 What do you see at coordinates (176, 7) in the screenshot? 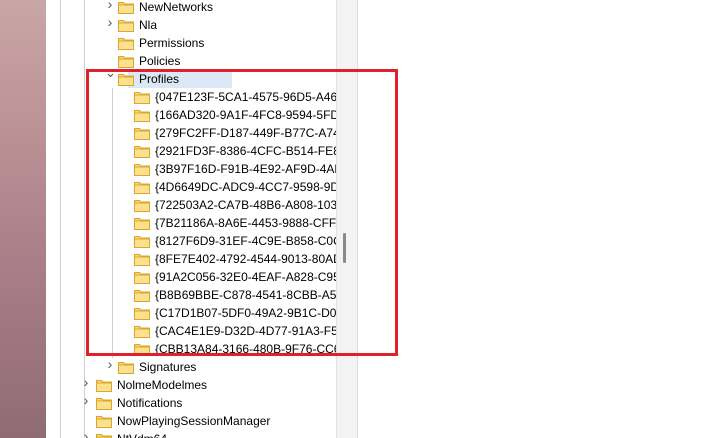
I see `tree-item-label: NewNetworks` at bounding box center [176, 7].